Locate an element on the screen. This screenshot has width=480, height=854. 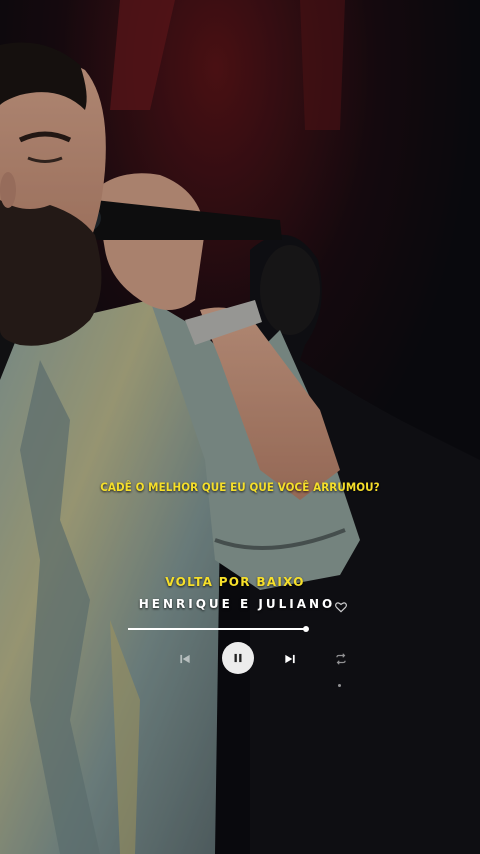
lyric-line: CADÊ O MELHOR QUE EU QUE VOCÊ ARRUMOU? is located at coordinates (240, 487).